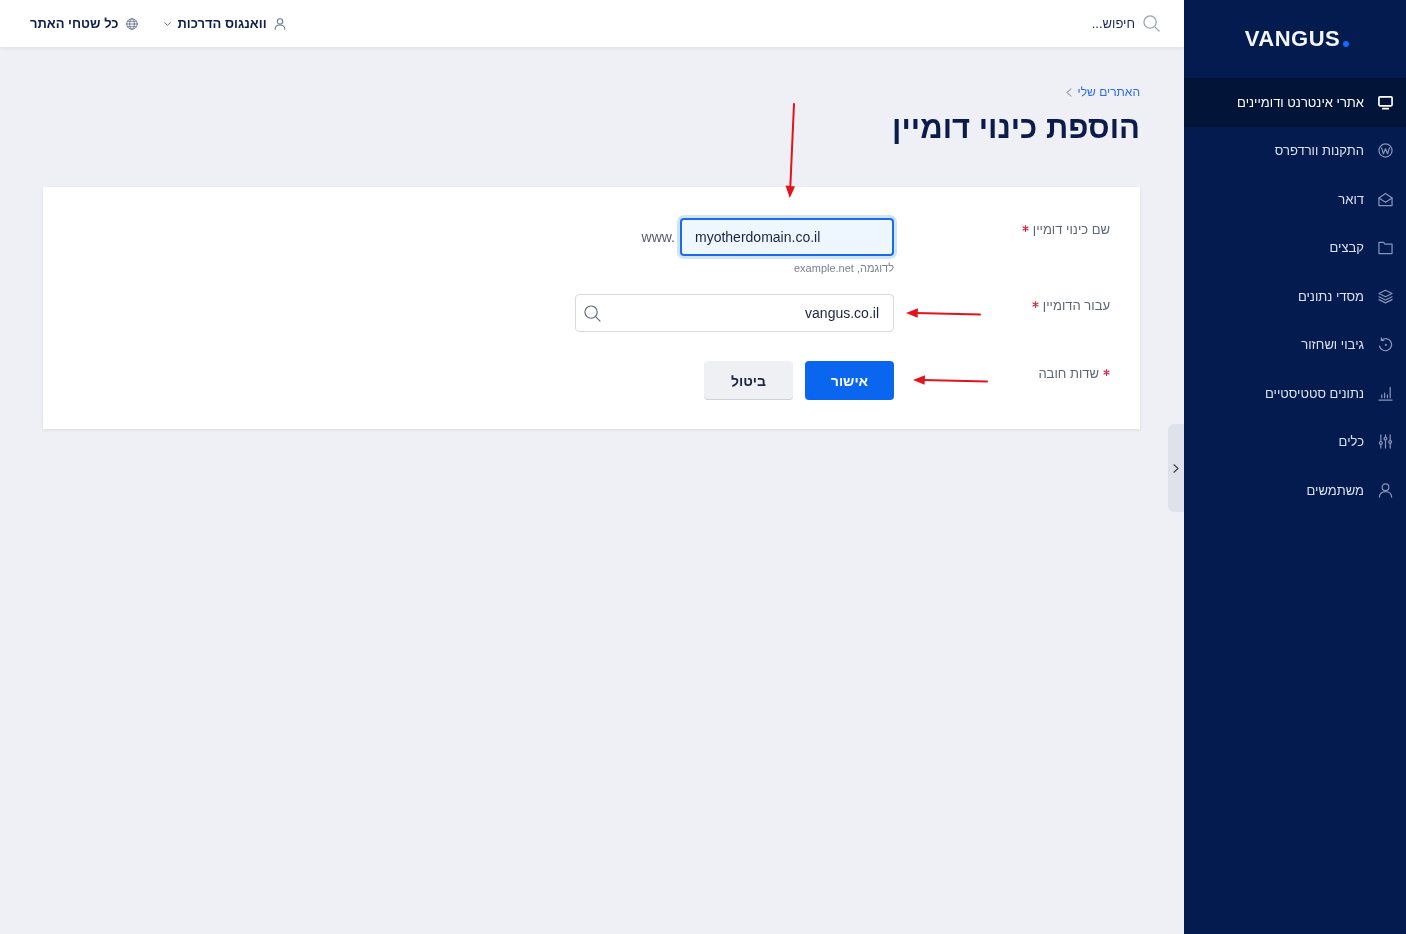 Image resolution: width=1406 pixels, height=934 pixels. What do you see at coordinates (1295, 490) in the screenshot?
I see `sidebar-item: משתמשים` at bounding box center [1295, 490].